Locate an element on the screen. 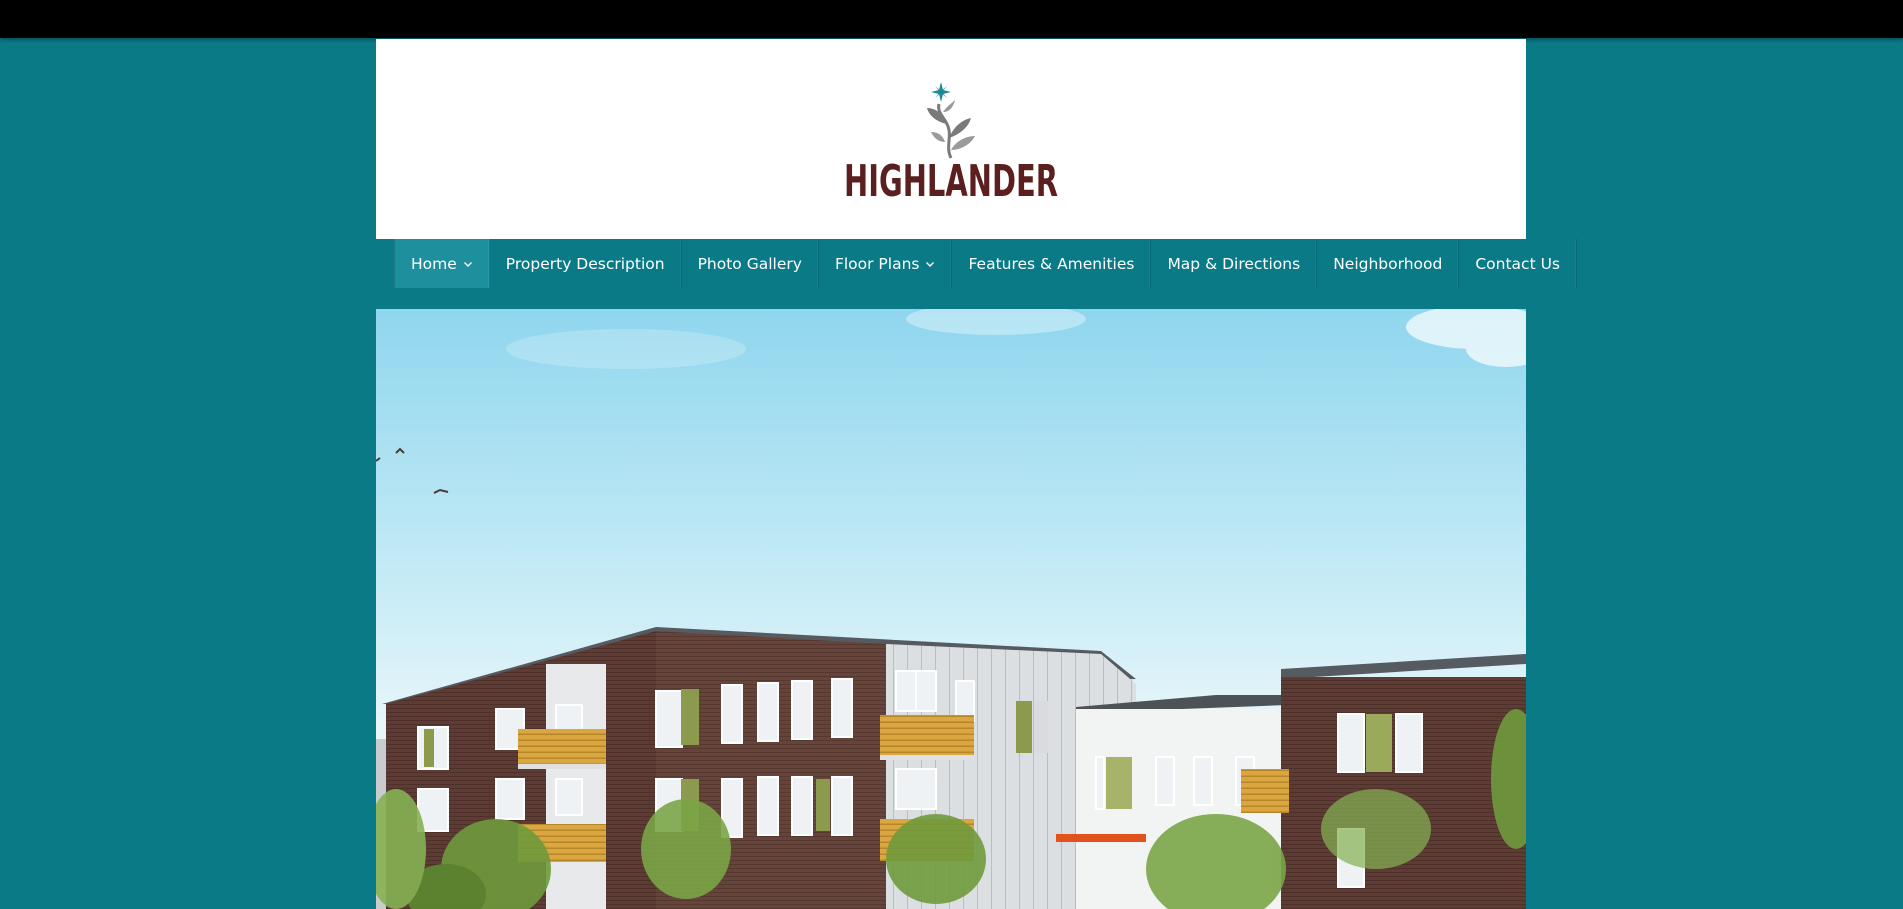 The height and width of the screenshot is (909, 1903). site-header: HIGHLANDER is located at coordinates (951, 139).